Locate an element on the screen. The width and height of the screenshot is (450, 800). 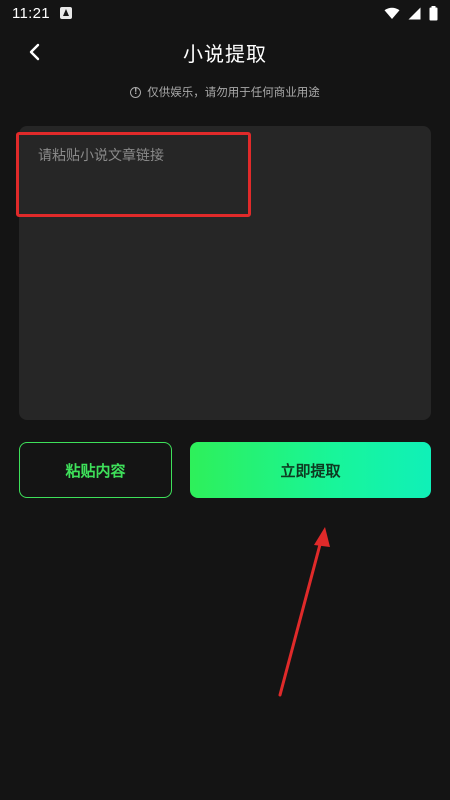
page-title: 小说提取 is located at coordinates (225, 54).